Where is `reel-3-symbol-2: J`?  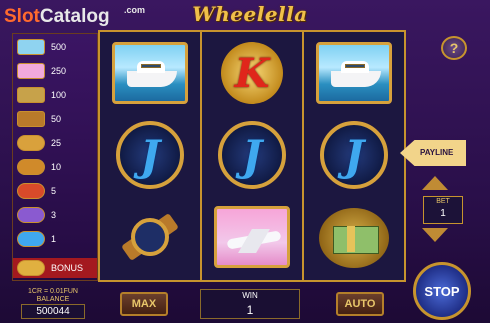 reel-3-symbol-2: J is located at coordinates (354, 155).